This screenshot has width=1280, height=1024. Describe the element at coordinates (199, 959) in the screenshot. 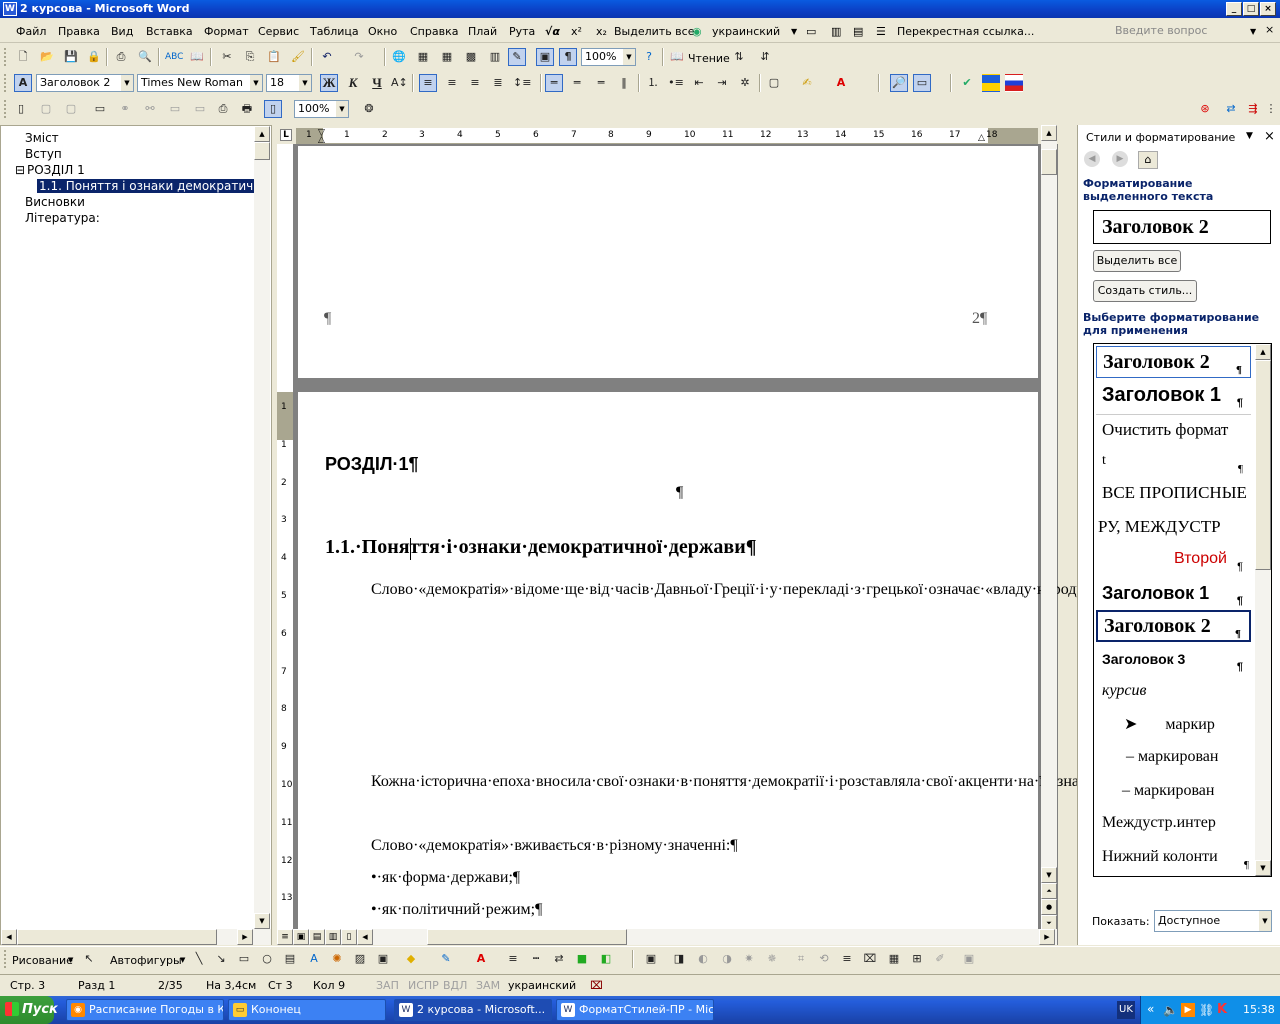

I see `line-icon: ╲` at that location.